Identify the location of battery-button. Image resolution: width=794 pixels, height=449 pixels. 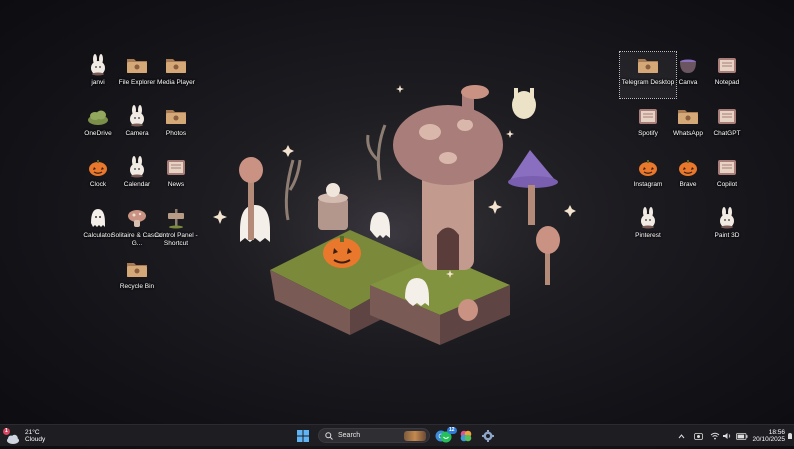
(742, 436).